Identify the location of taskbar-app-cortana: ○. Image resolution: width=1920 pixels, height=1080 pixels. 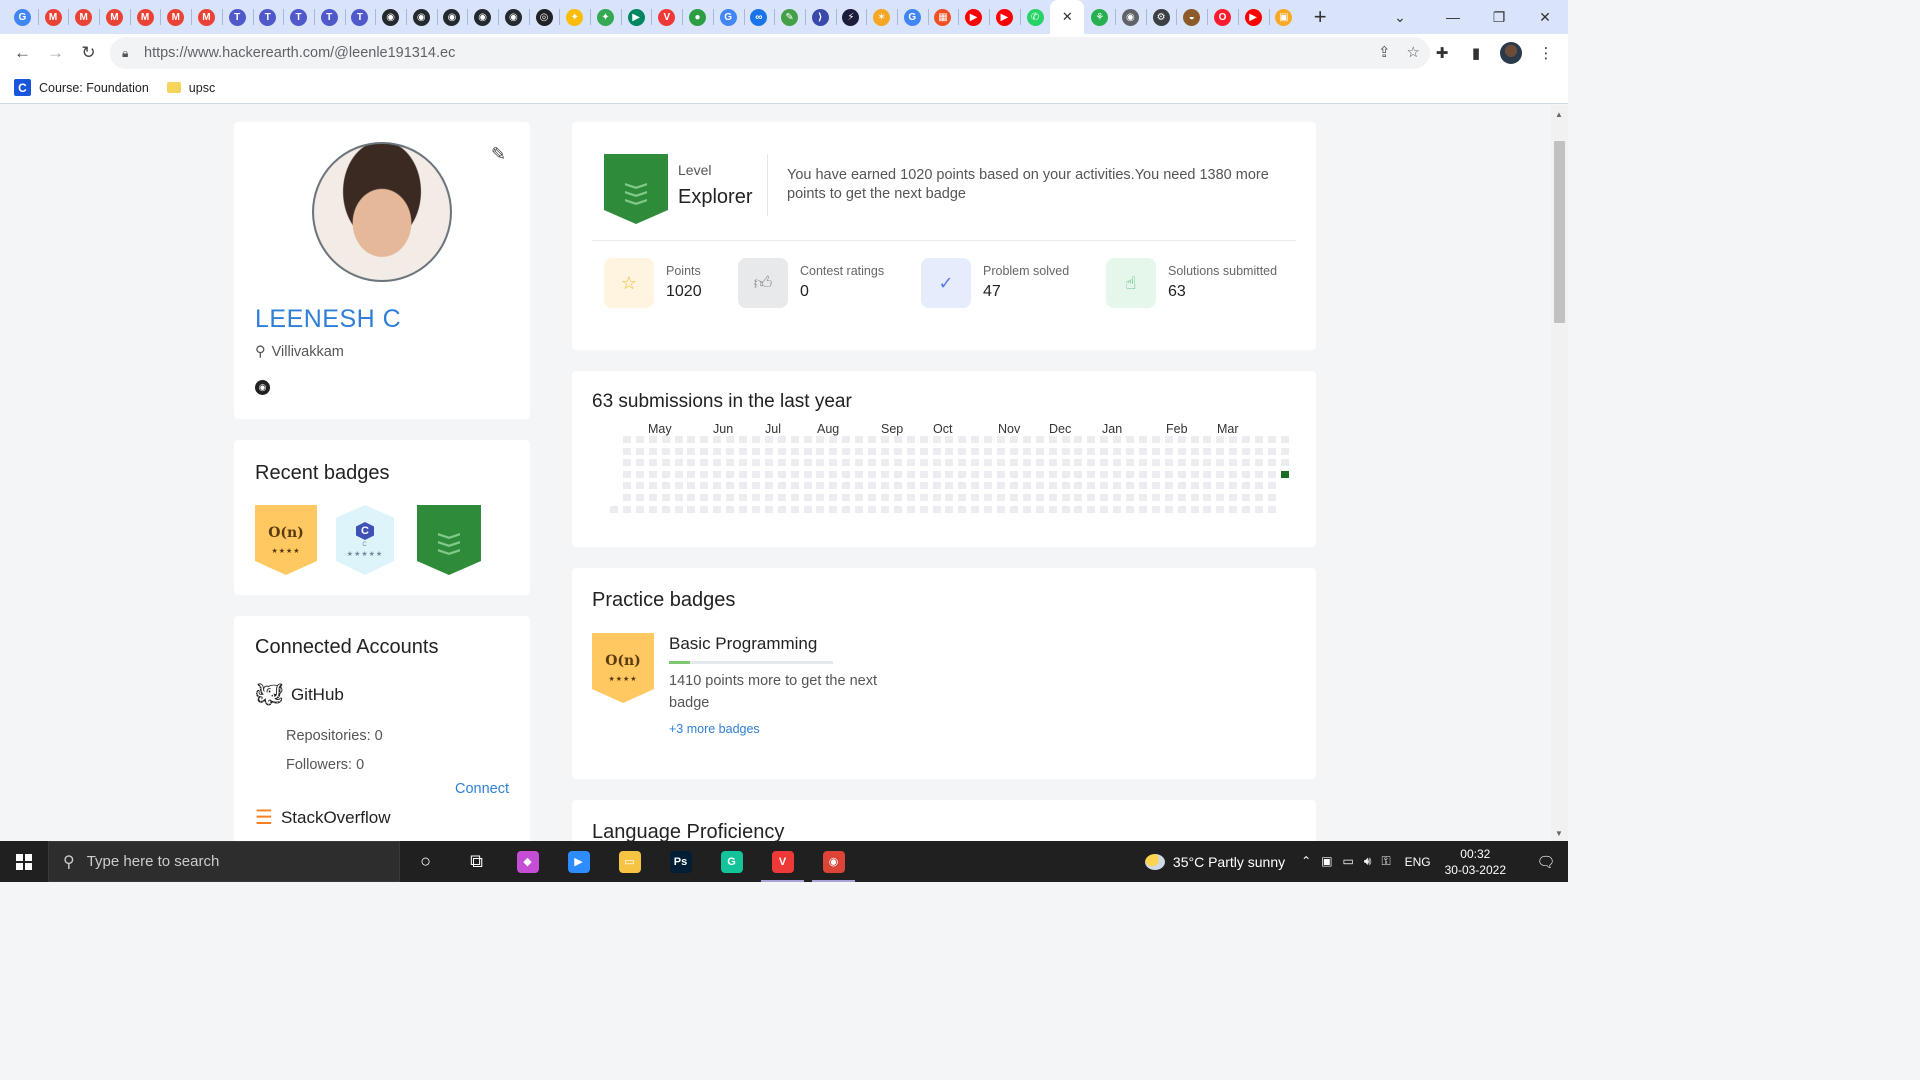
(425, 861).